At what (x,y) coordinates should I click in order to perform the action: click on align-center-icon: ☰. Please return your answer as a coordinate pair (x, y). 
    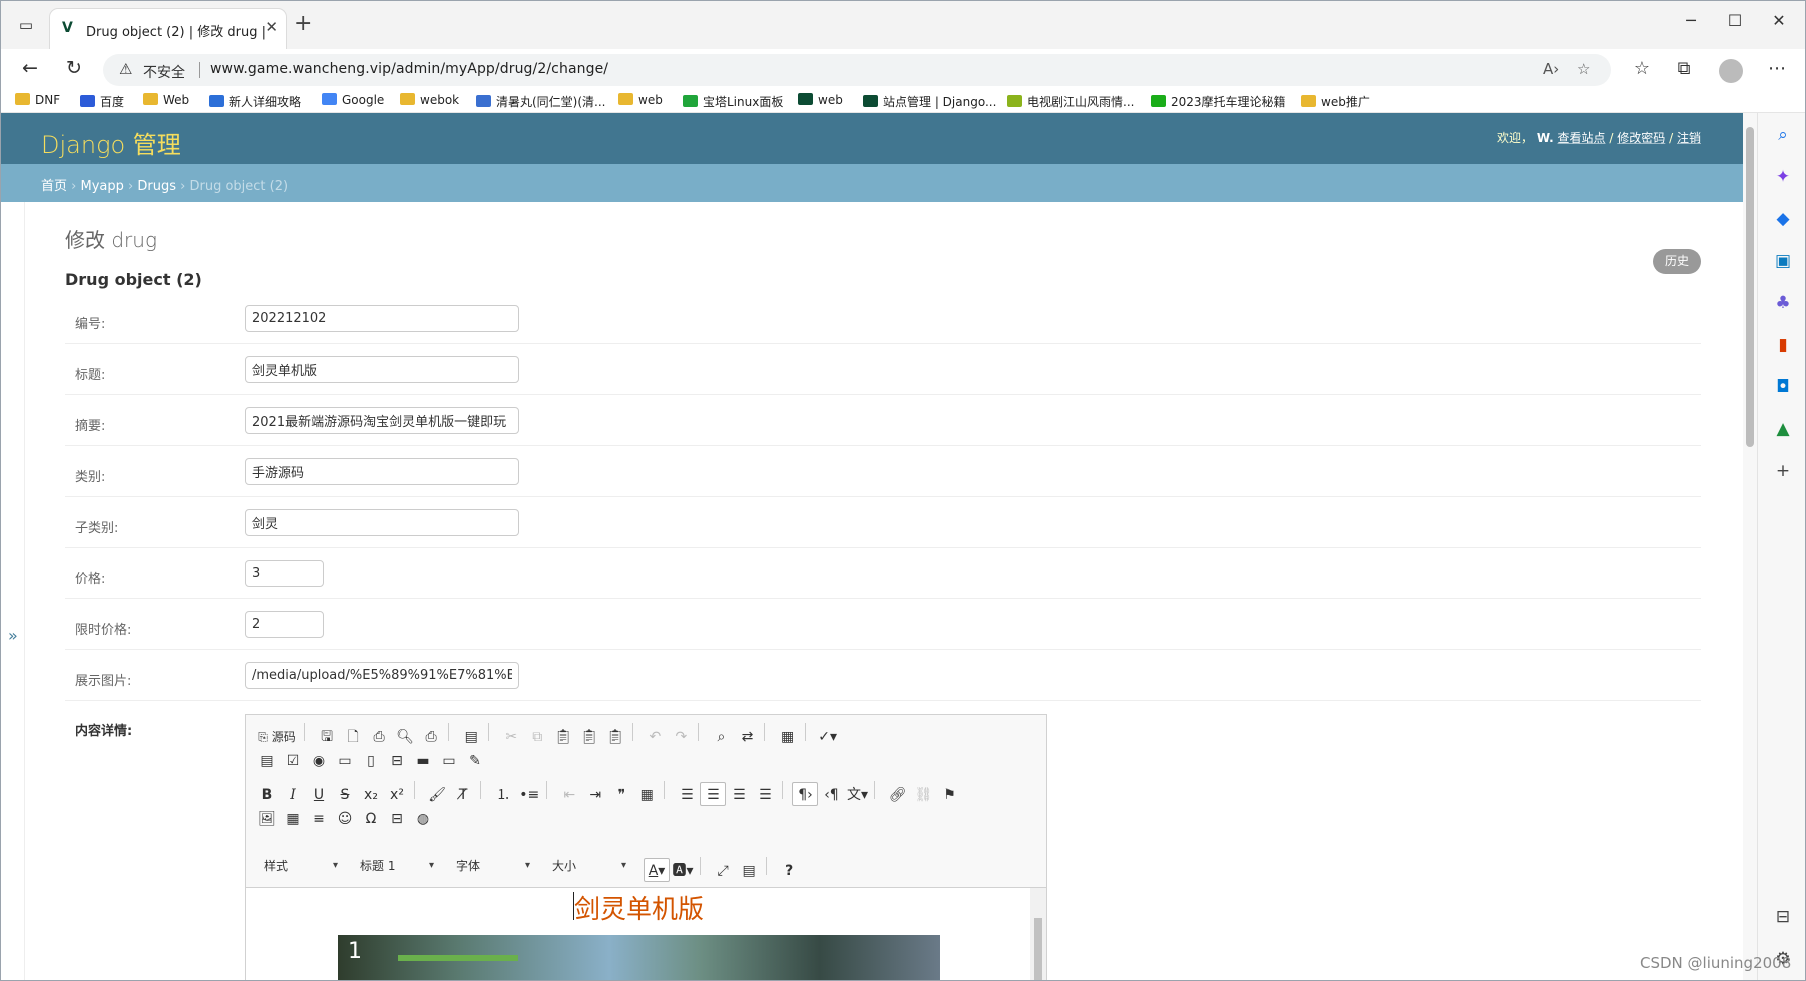
    Looking at the image, I should click on (713, 794).